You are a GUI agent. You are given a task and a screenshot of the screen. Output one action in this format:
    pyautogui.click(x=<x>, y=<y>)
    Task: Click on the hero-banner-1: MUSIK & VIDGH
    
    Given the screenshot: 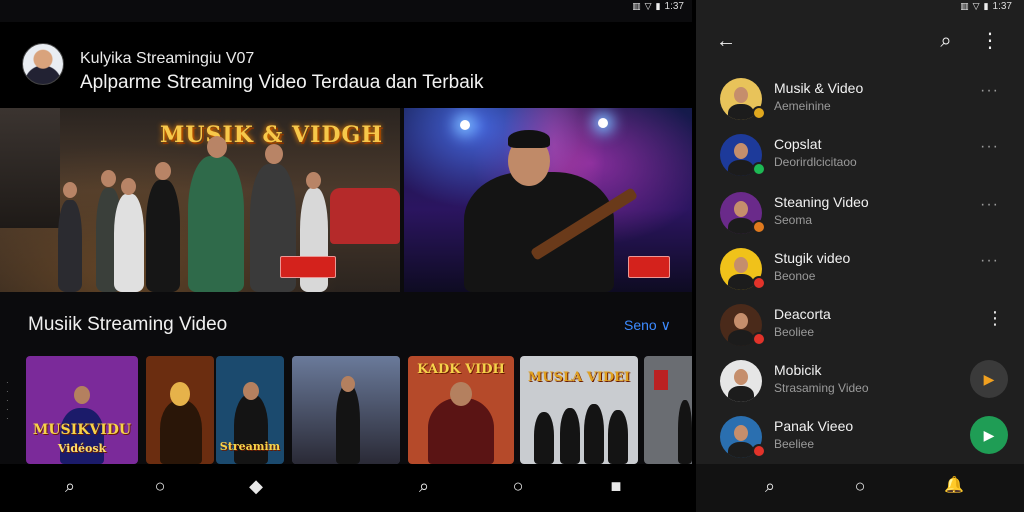 What is the action you would take?
    pyautogui.click(x=200, y=200)
    